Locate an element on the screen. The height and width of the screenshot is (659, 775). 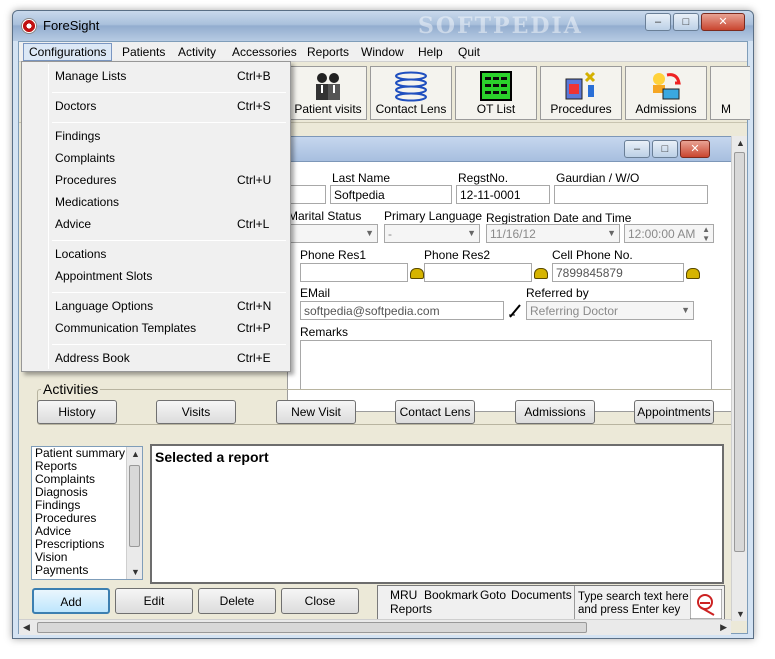
close-record-button: Close is located at coordinates (320, 601).